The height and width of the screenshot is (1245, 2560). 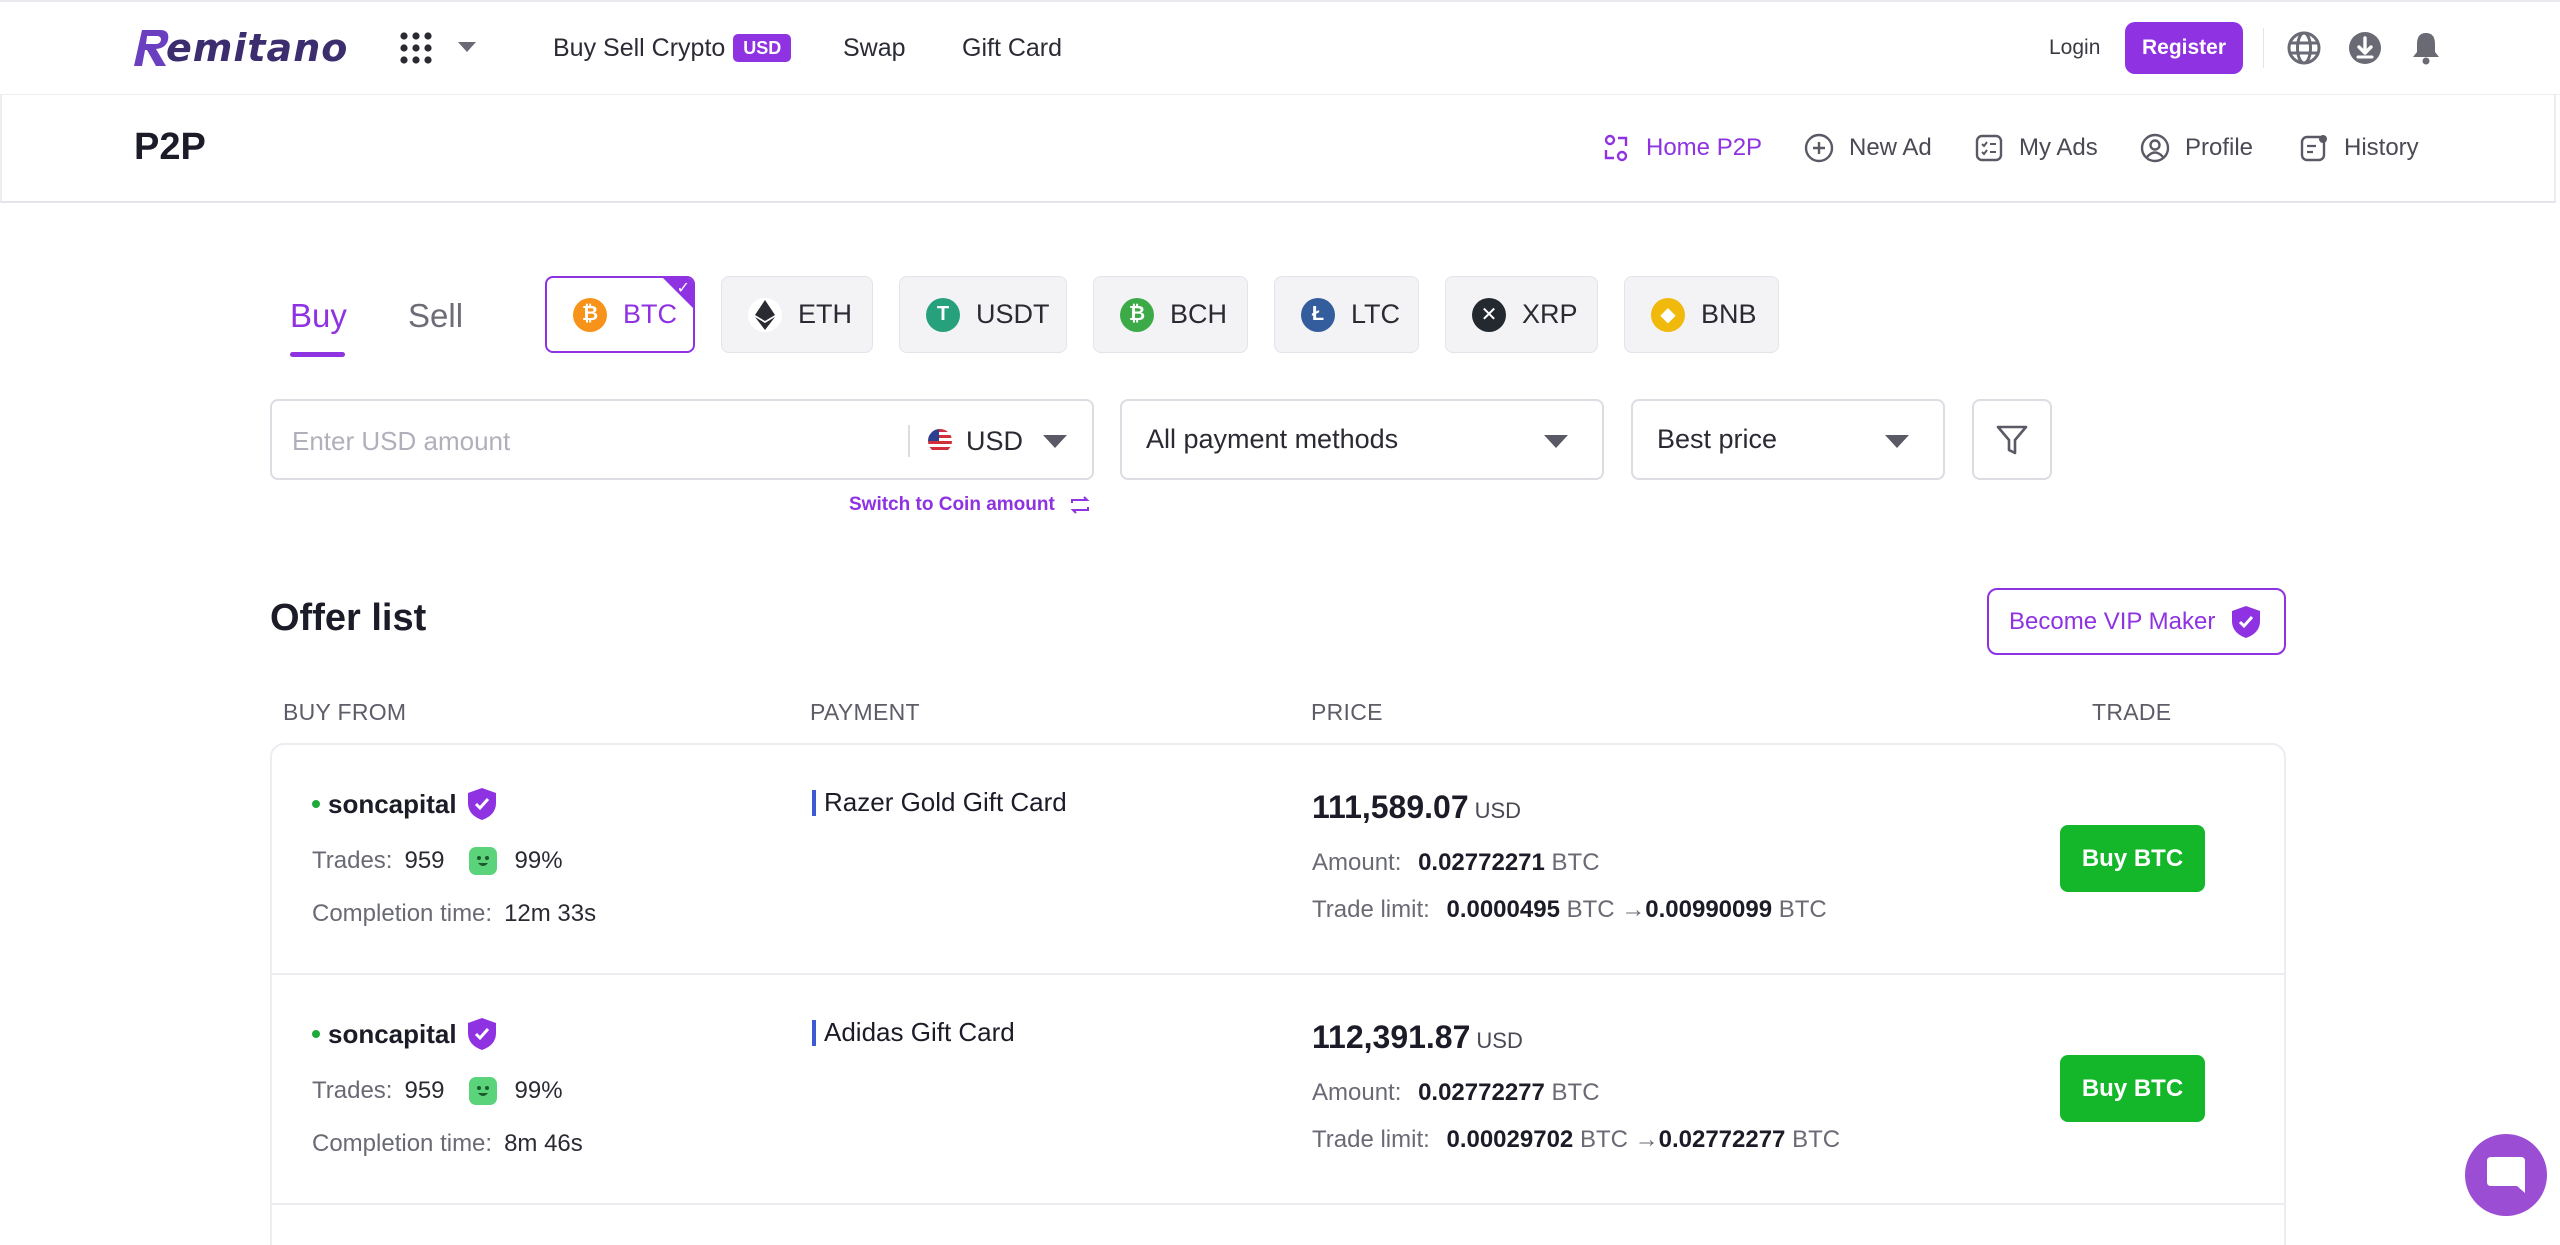 I want to click on limit-max-unit: BTC, so click(x=1816, y=1139).